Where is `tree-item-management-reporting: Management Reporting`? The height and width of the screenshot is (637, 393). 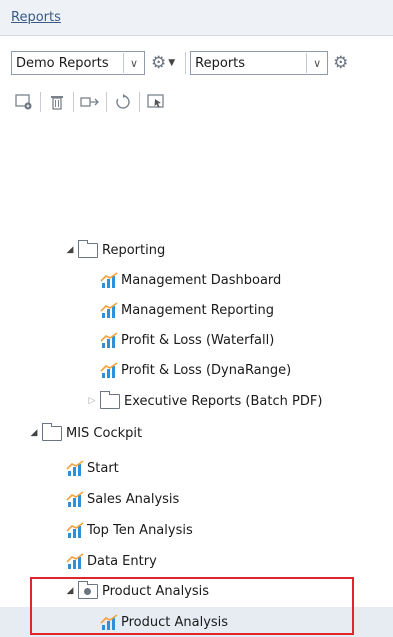
tree-item-management-reporting: Management Reporting is located at coordinates (187, 310).